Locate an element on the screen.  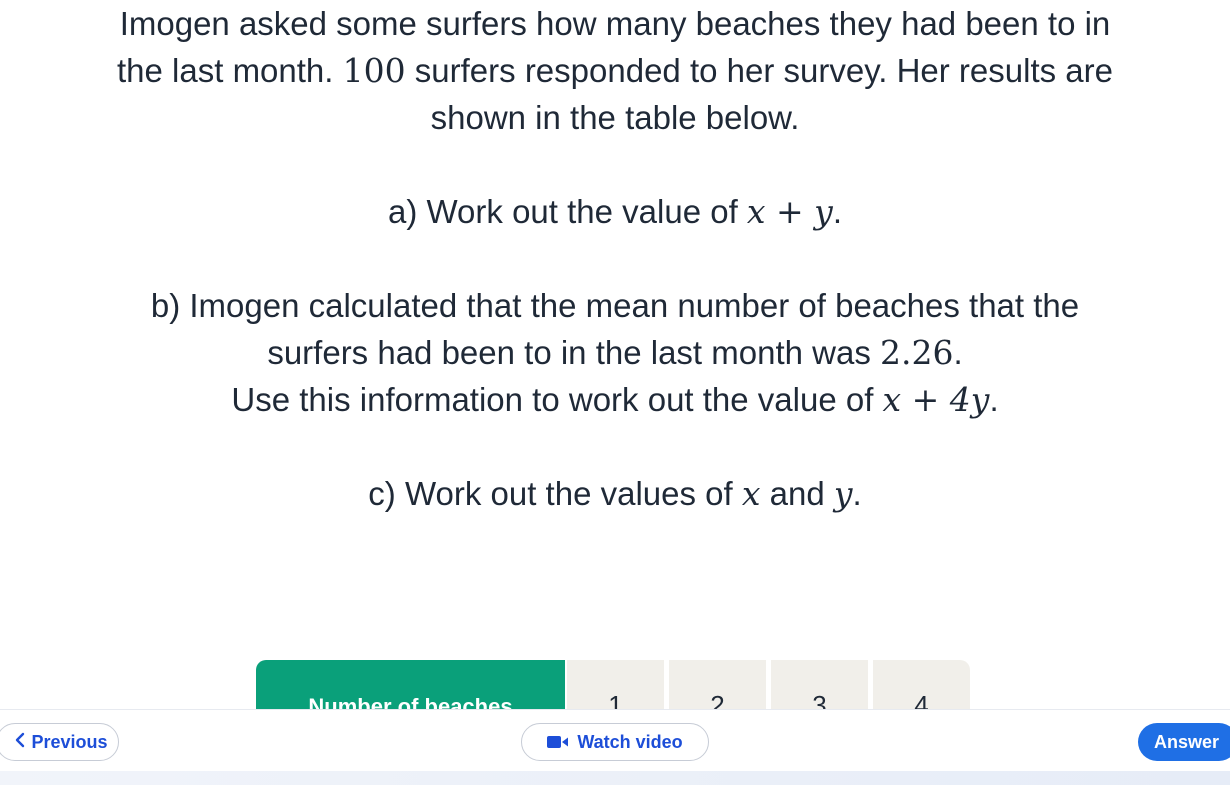
frequency-table: Number of beaches 1 2 3 4 is located at coordinates (614, 685).